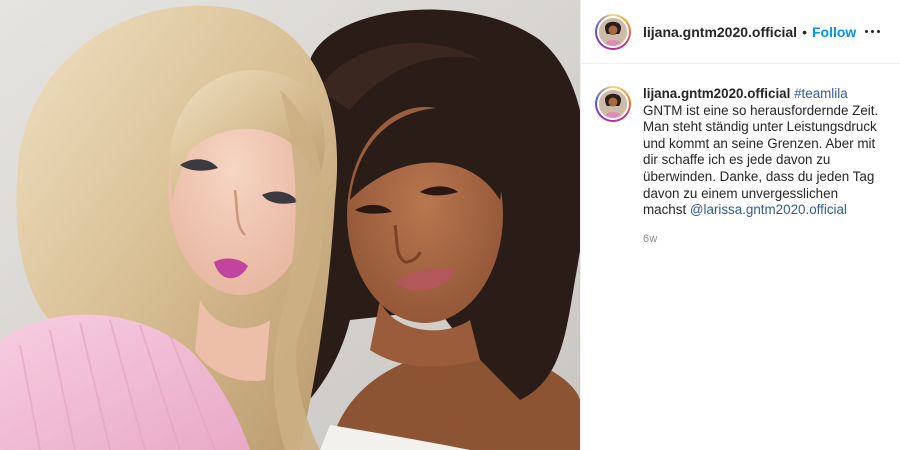 The height and width of the screenshot is (450, 900). What do you see at coordinates (720, 32) in the screenshot?
I see `header-username: lijana.gntm2020.official` at bounding box center [720, 32].